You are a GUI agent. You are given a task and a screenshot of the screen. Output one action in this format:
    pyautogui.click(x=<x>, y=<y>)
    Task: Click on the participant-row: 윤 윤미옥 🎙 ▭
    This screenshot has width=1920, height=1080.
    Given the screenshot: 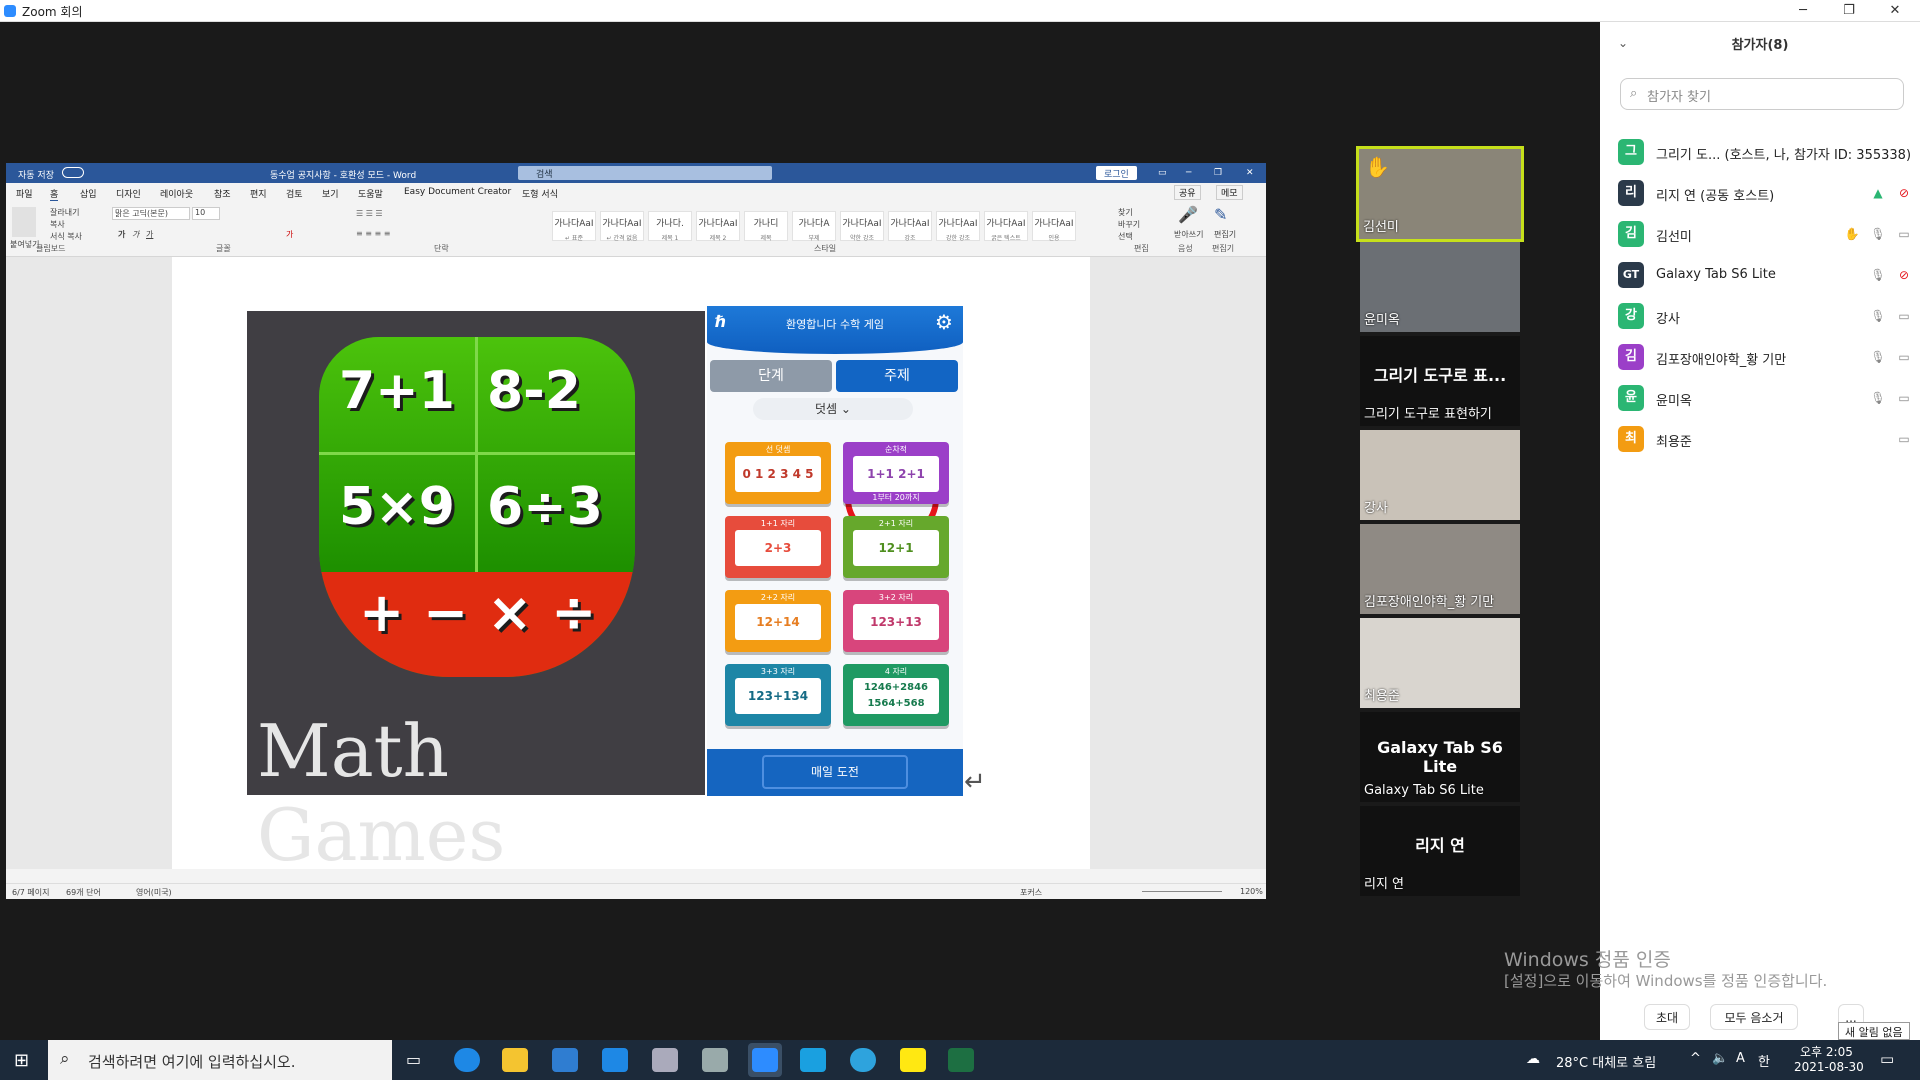 What is the action you would take?
    pyautogui.click(x=1768, y=398)
    